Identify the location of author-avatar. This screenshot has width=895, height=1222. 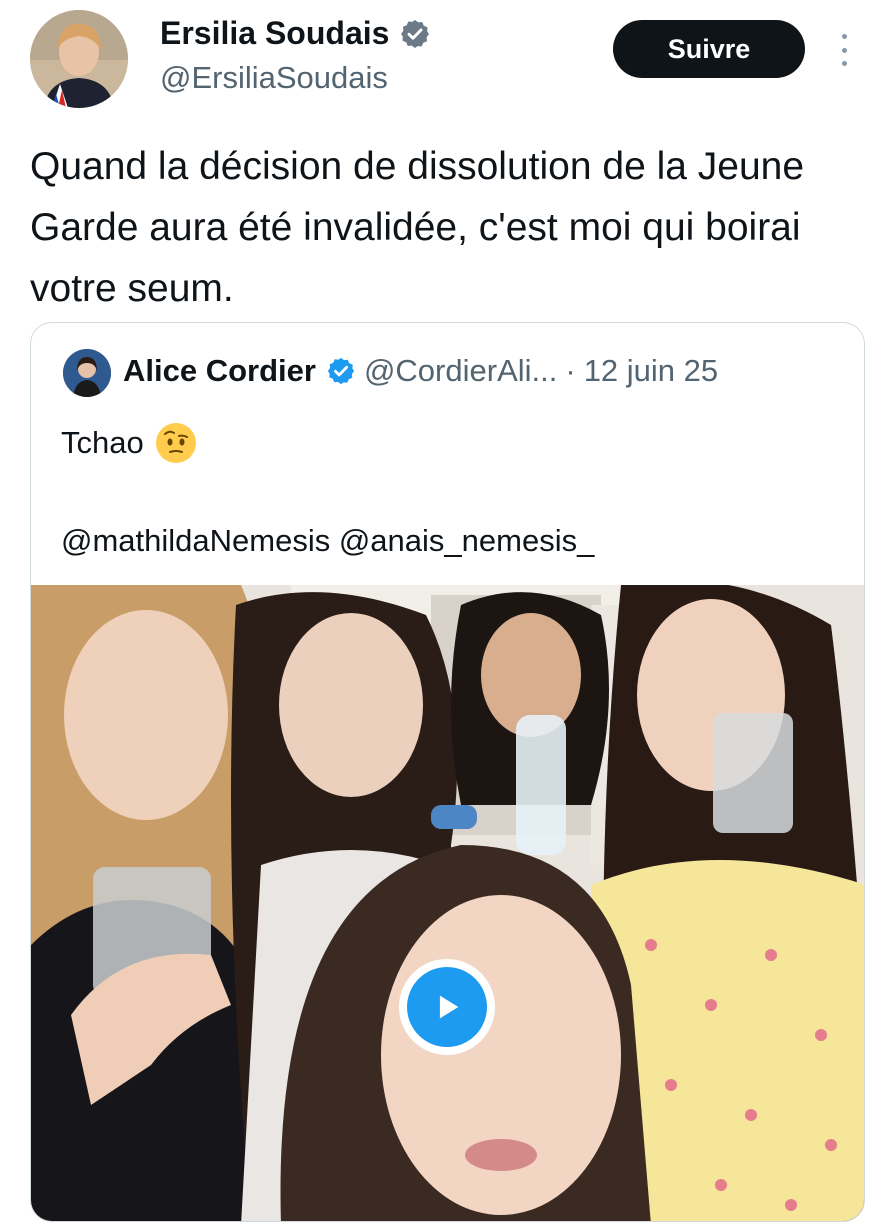
(79, 59).